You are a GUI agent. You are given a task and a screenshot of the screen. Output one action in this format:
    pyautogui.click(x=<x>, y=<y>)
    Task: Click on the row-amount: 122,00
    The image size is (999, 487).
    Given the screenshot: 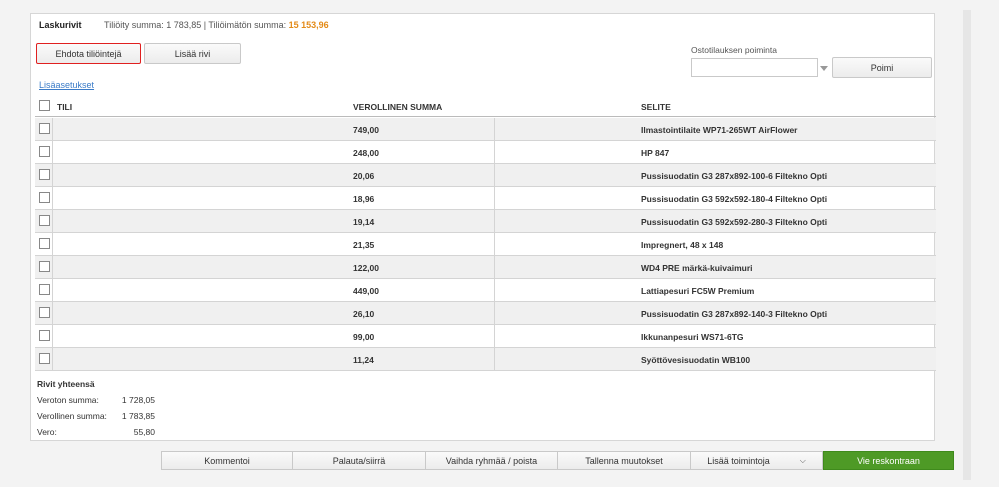 What is the action you would take?
    pyautogui.click(x=366, y=268)
    